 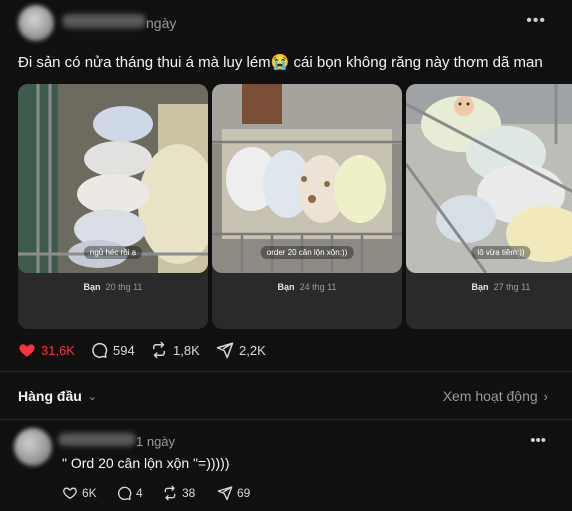 I want to click on photo-sticker-1: ngủ héc rồi ạ, so click(x=113, y=252).